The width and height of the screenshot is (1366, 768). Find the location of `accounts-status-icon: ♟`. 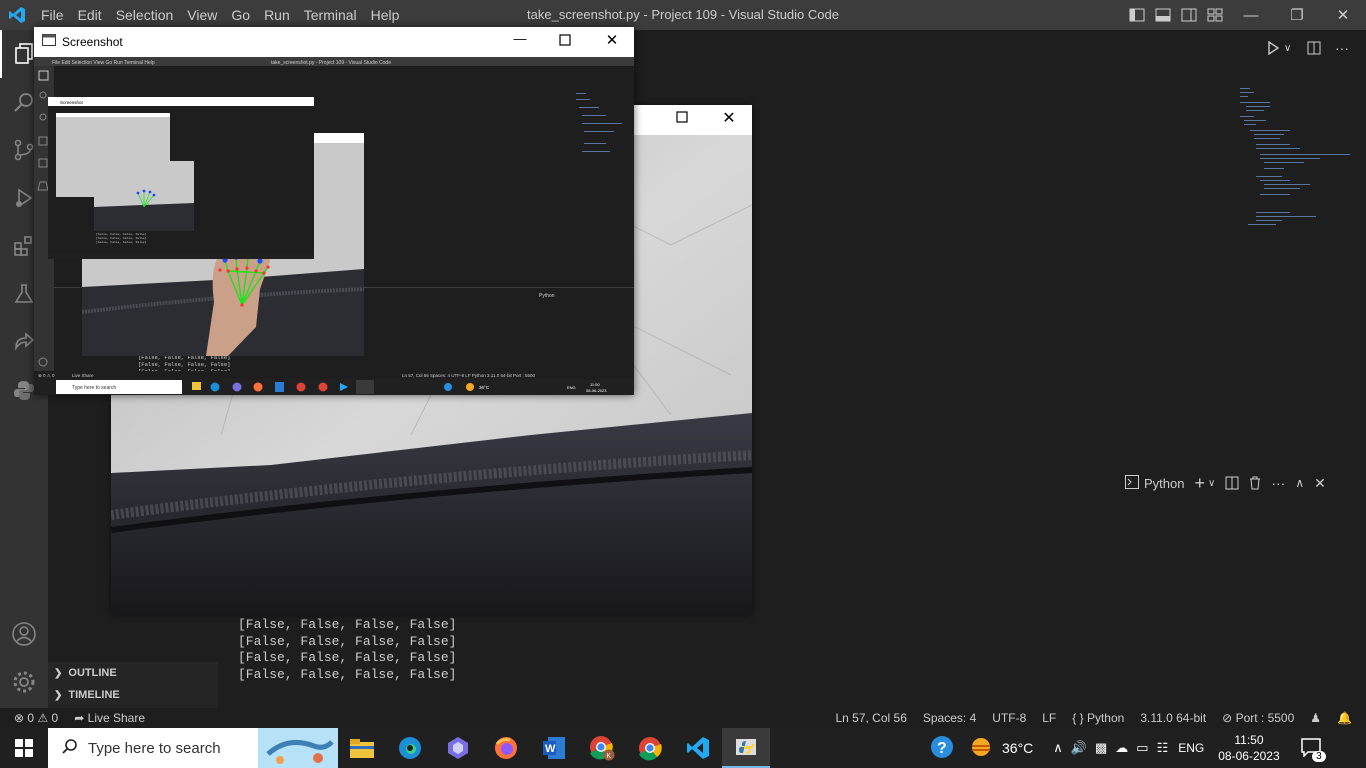

accounts-status-icon: ♟ is located at coordinates (1315, 718).